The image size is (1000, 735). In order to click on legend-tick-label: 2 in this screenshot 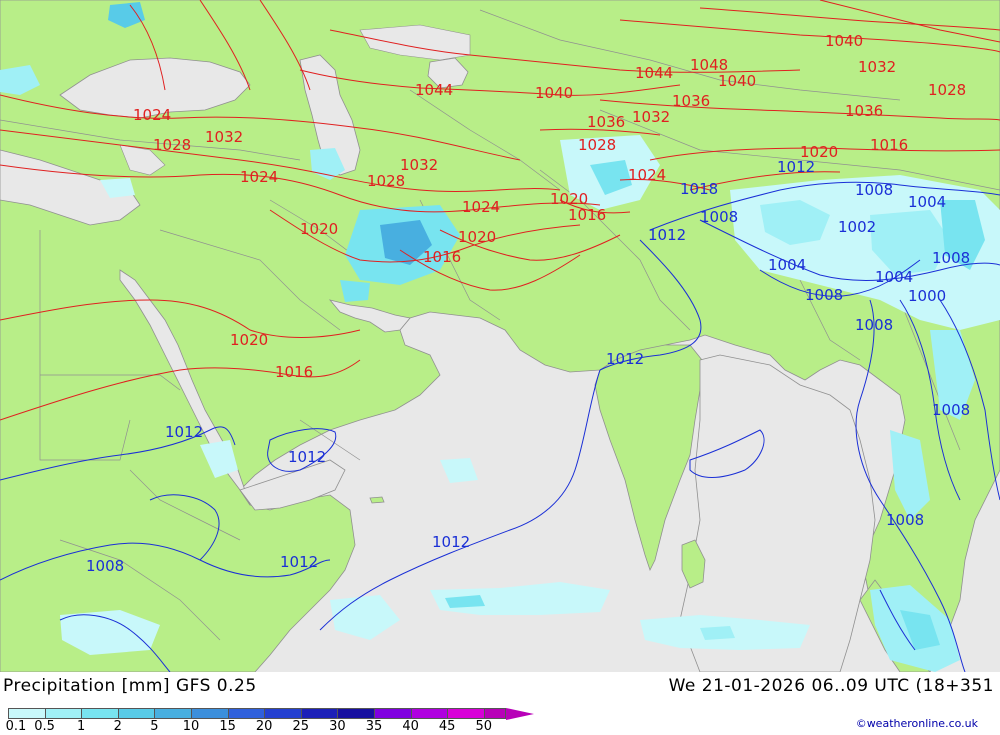, I will do `click(117, 726)`.